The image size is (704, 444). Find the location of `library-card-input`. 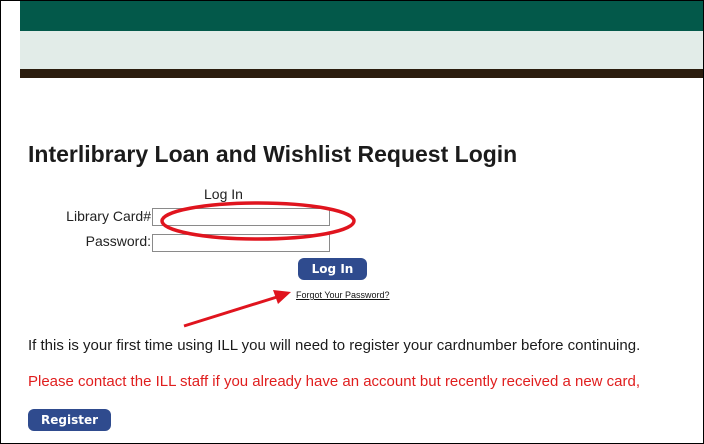

library-card-input is located at coordinates (241, 217).